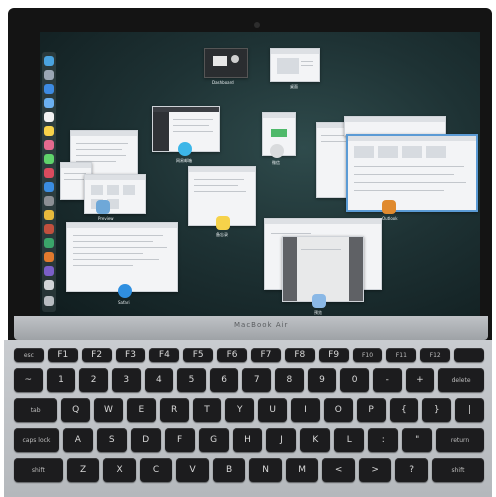  Describe the element at coordinates (420, 380) in the screenshot. I see `key: +` at that location.